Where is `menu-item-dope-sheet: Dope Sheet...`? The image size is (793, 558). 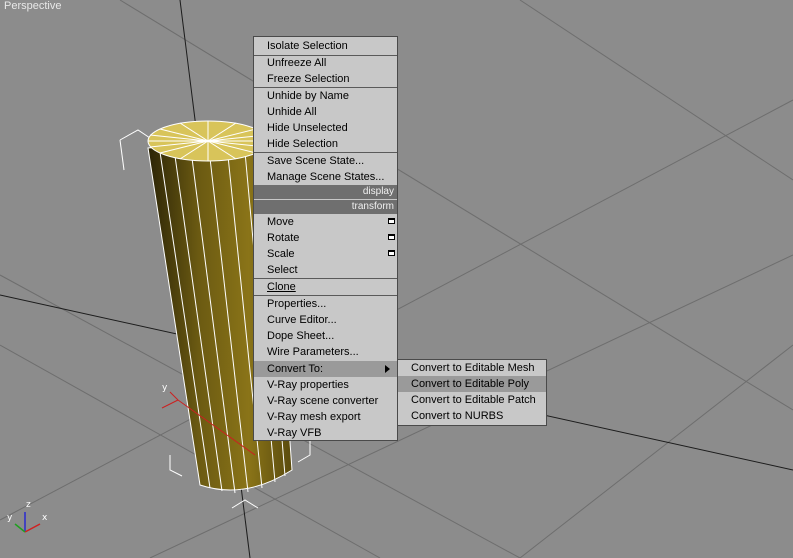 menu-item-dope-sheet: Dope Sheet... is located at coordinates (325, 336).